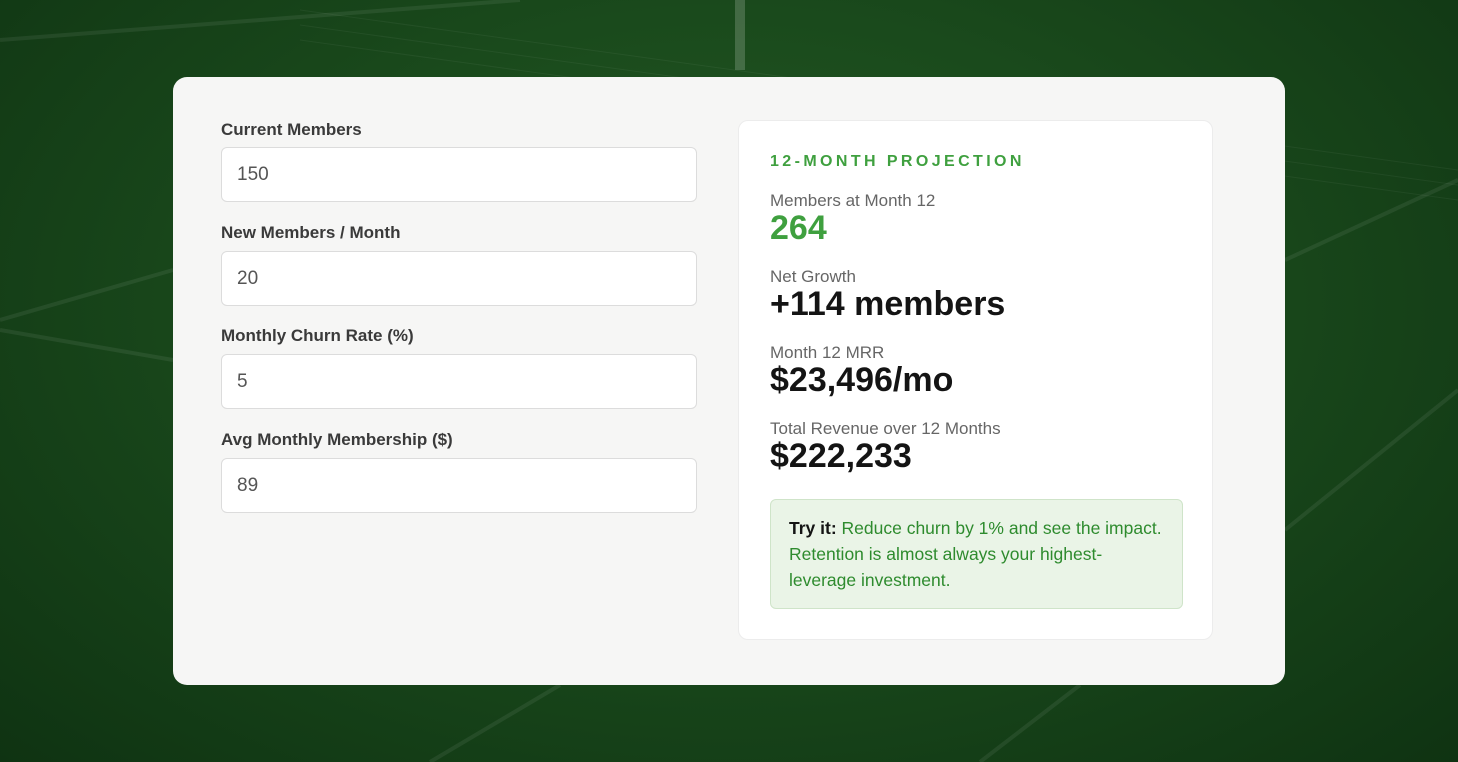 Image resolution: width=1458 pixels, height=762 pixels. What do you see at coordinates (813, 276) in the screenshot?
I see `net-growth-label: Net Growth` at bounding box center [813, 276].